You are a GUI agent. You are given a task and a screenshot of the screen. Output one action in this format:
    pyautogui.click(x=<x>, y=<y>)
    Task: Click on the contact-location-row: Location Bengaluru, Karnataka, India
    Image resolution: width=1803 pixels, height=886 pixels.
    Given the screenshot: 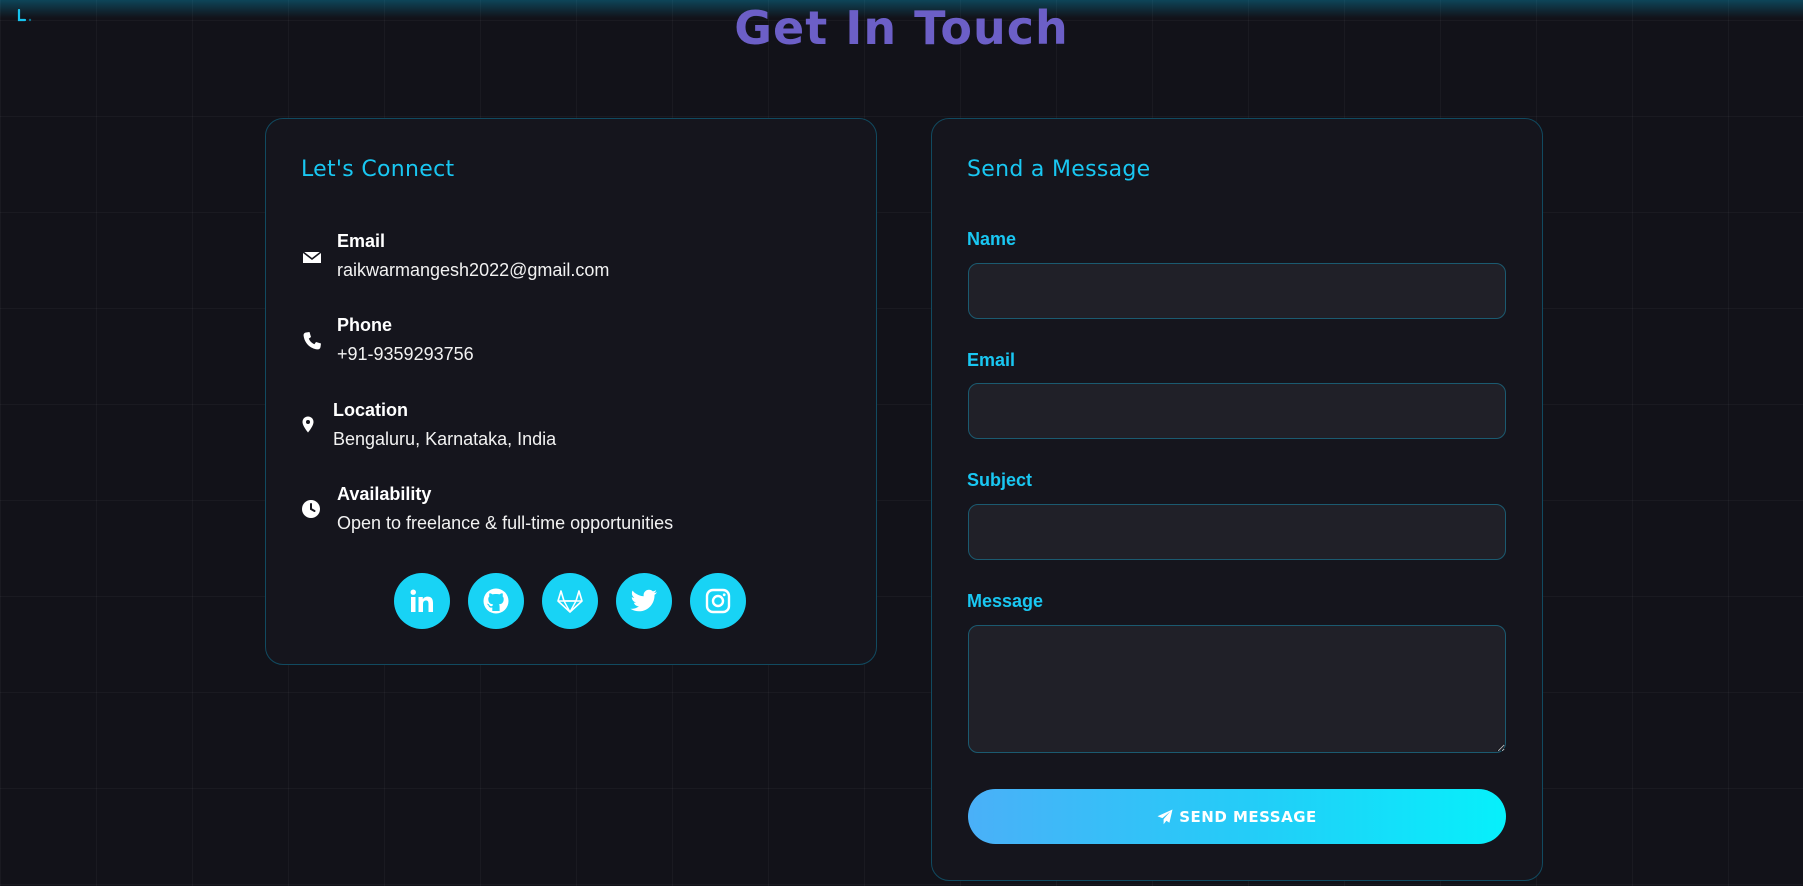 What is the action you would take?
    pyautogui.click(x=581, y=428)
    